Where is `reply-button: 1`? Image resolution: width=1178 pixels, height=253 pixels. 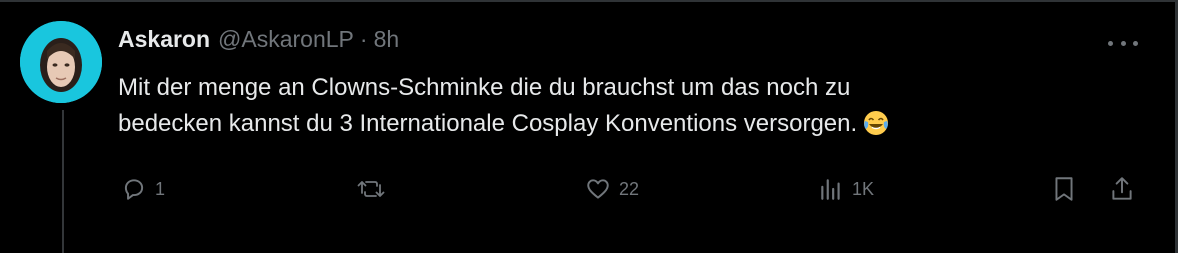
reply-button: 1 is located at coordinates (143, 189).